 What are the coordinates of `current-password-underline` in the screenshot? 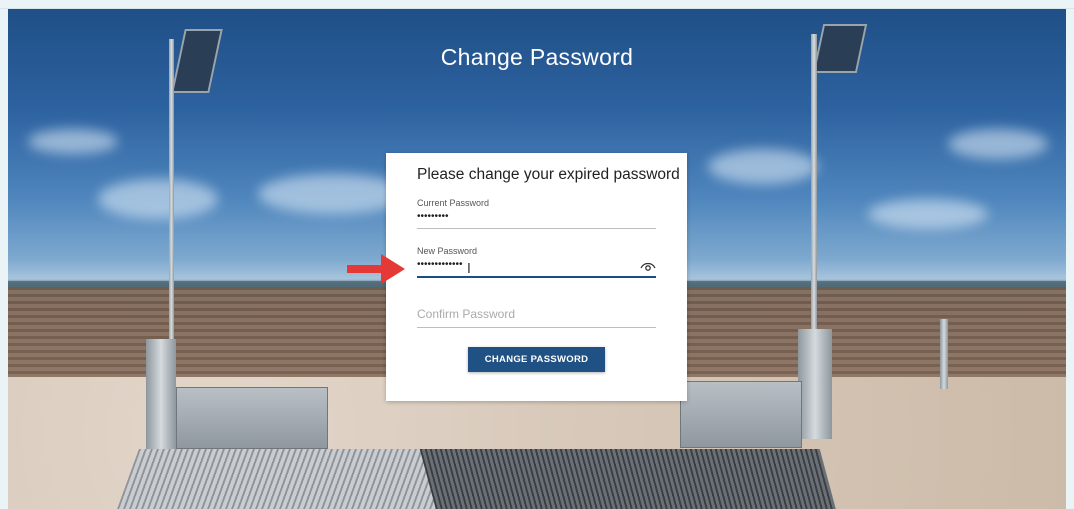 It's located at (536, 228).